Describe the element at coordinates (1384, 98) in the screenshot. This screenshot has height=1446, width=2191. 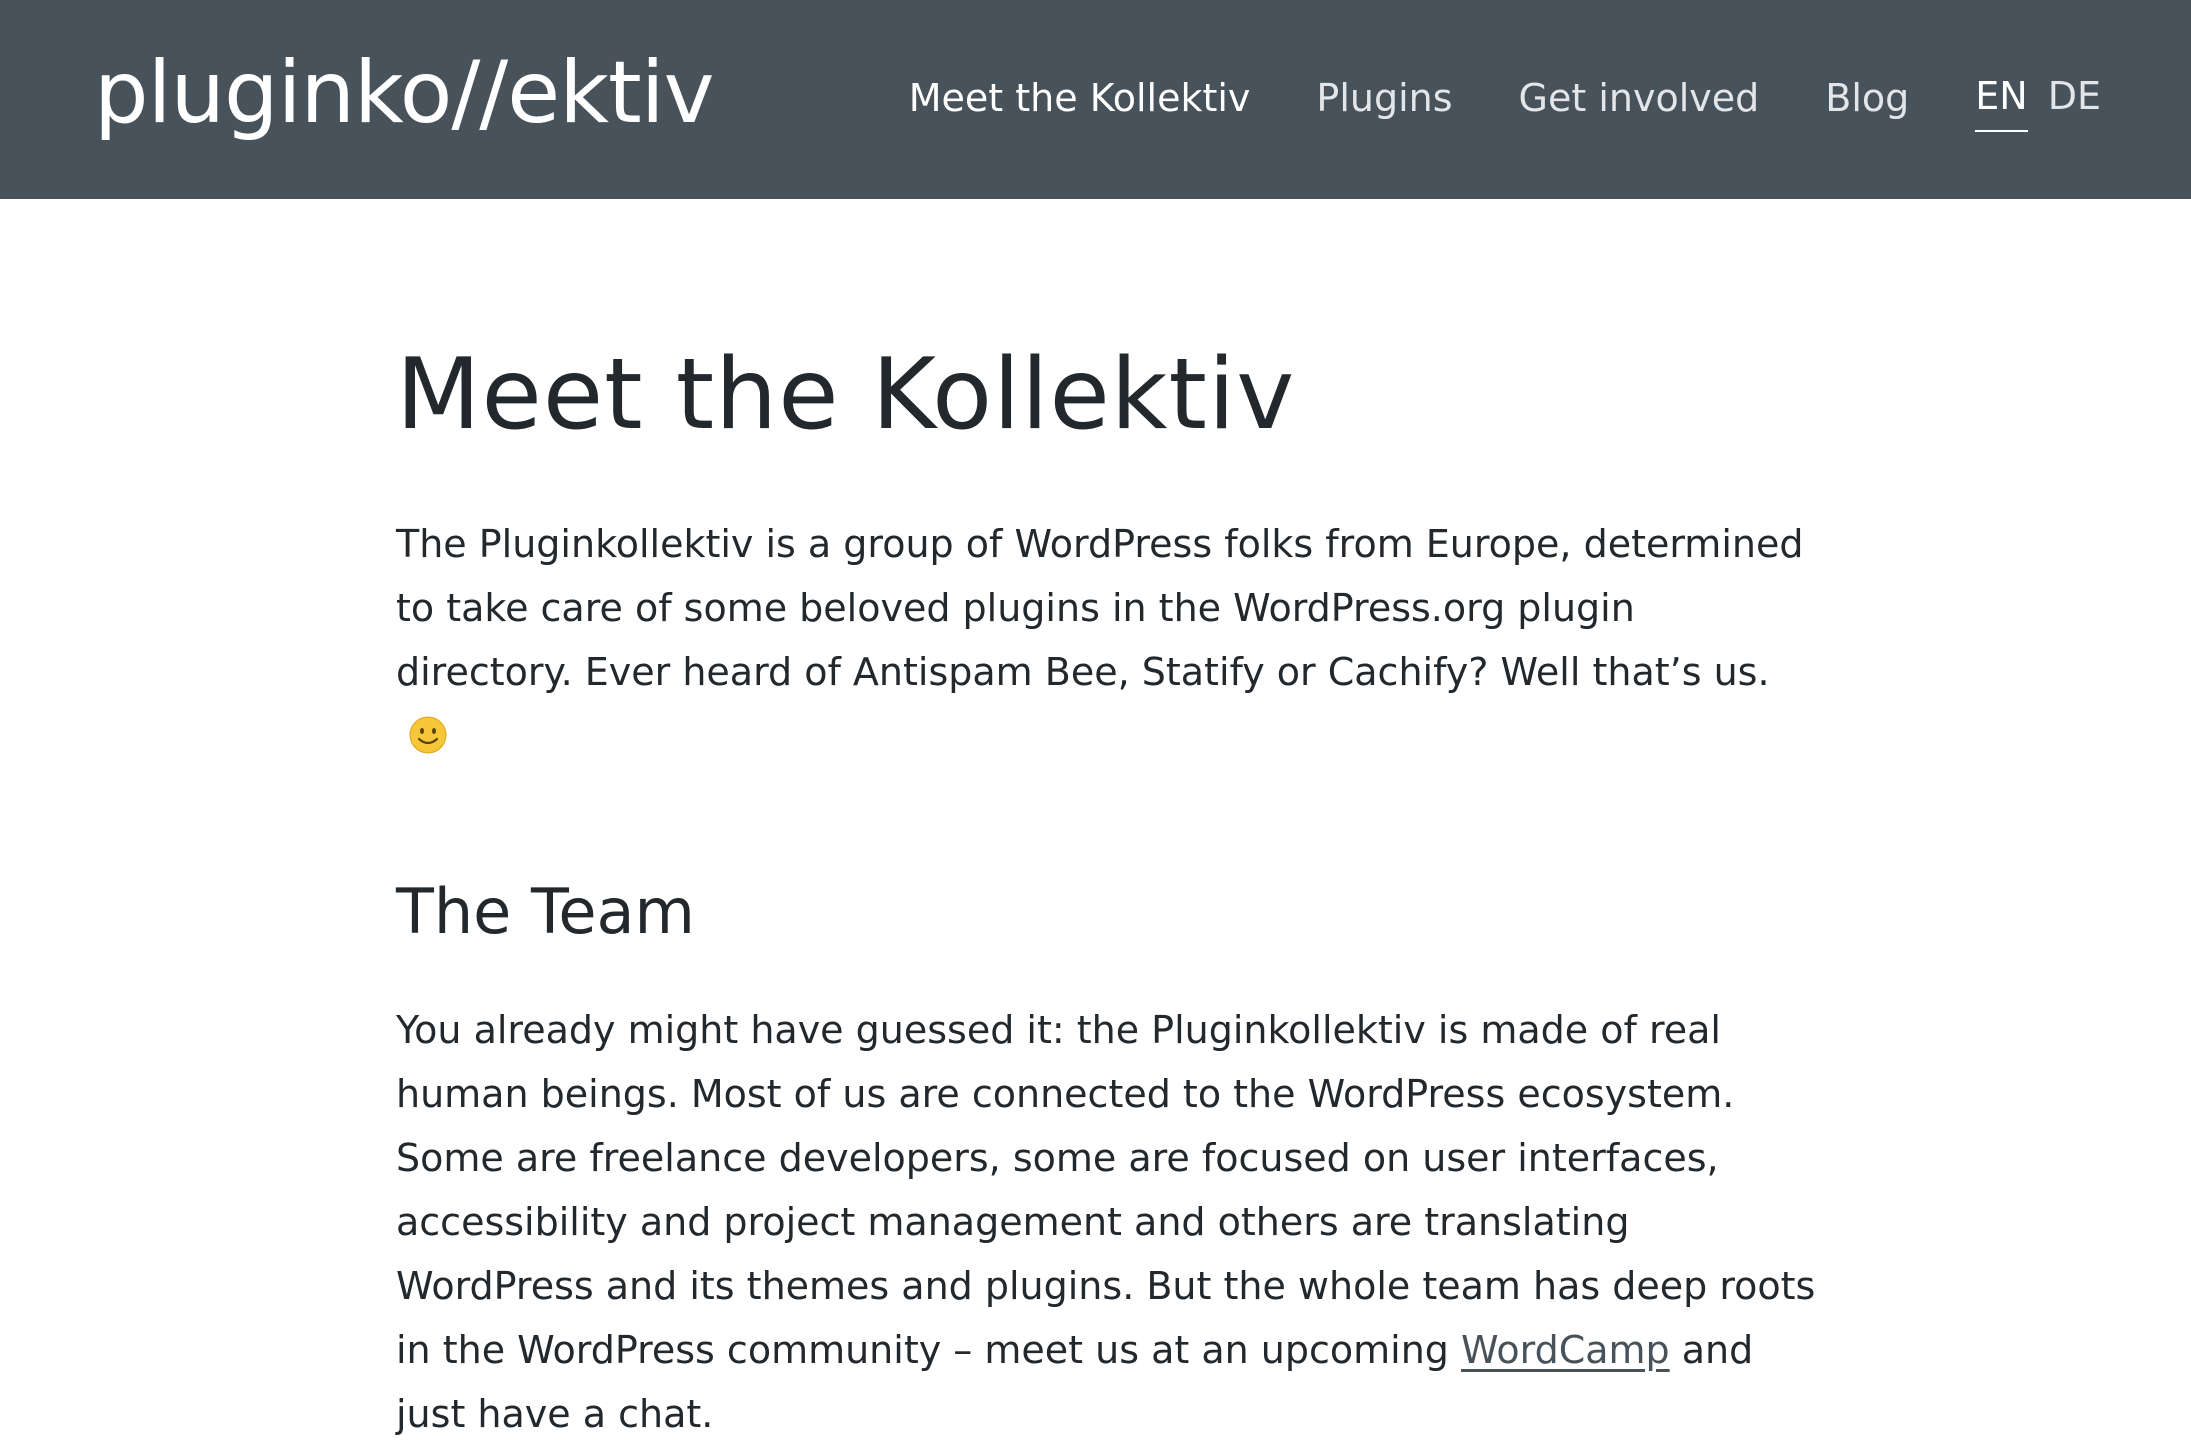
I see `nav-item-plugins: Plugins` at that location.